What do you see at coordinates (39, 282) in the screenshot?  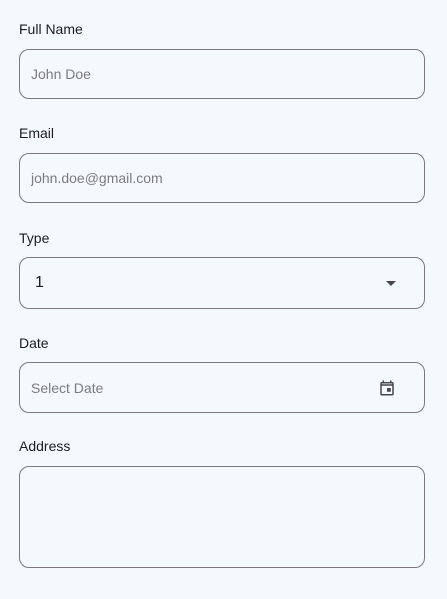 I see `type-selected-value: 1` at bounding box center [39, 282].